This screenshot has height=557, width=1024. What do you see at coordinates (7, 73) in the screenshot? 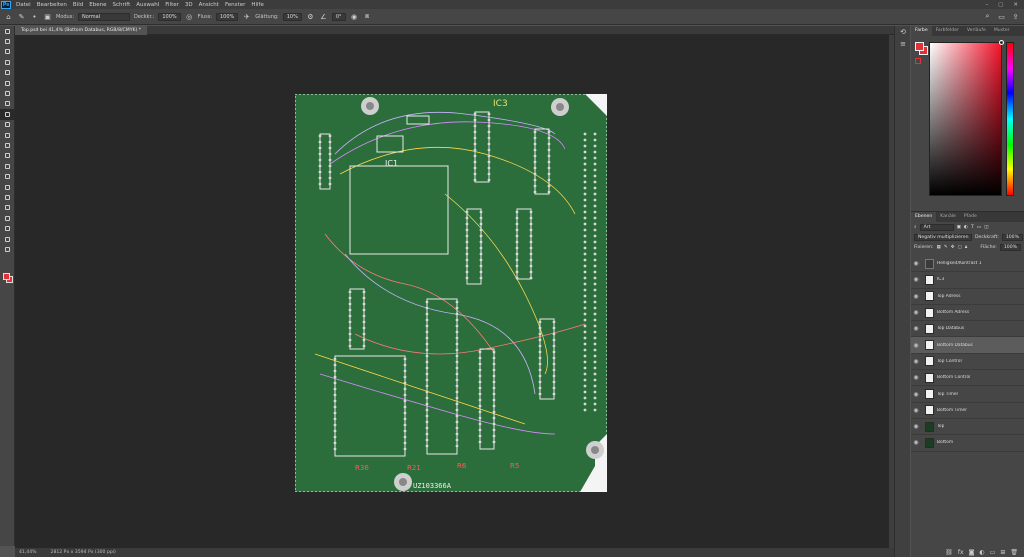
I see `crop-tool-icon` at bounding box center [7, 73].